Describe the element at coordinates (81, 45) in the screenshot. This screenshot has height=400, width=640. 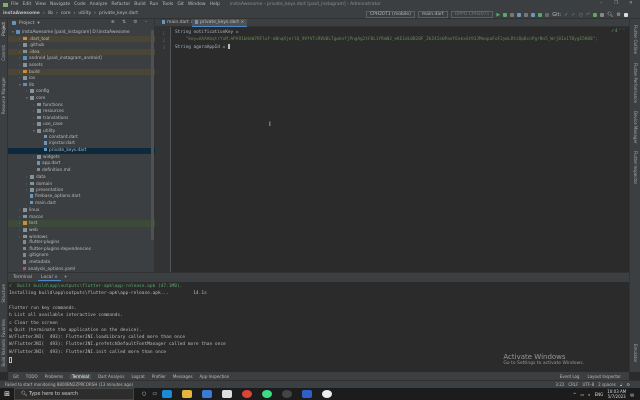
I see `tree-item: › .github` at that location.